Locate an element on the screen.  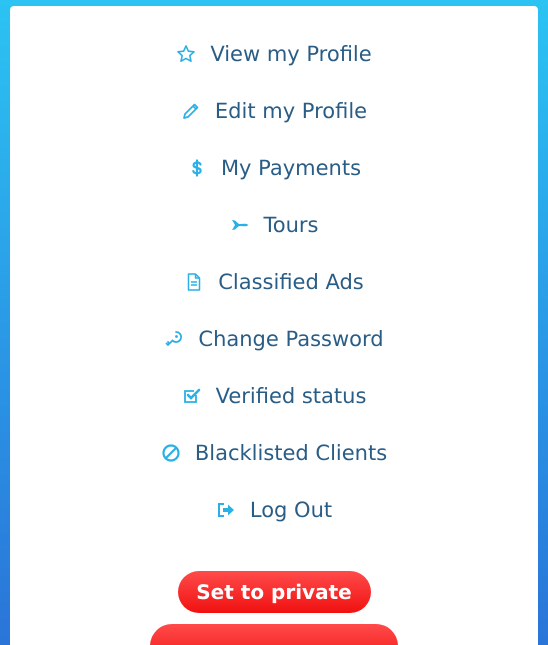
menu-link: My Payments is located at coordinates (274, 172).